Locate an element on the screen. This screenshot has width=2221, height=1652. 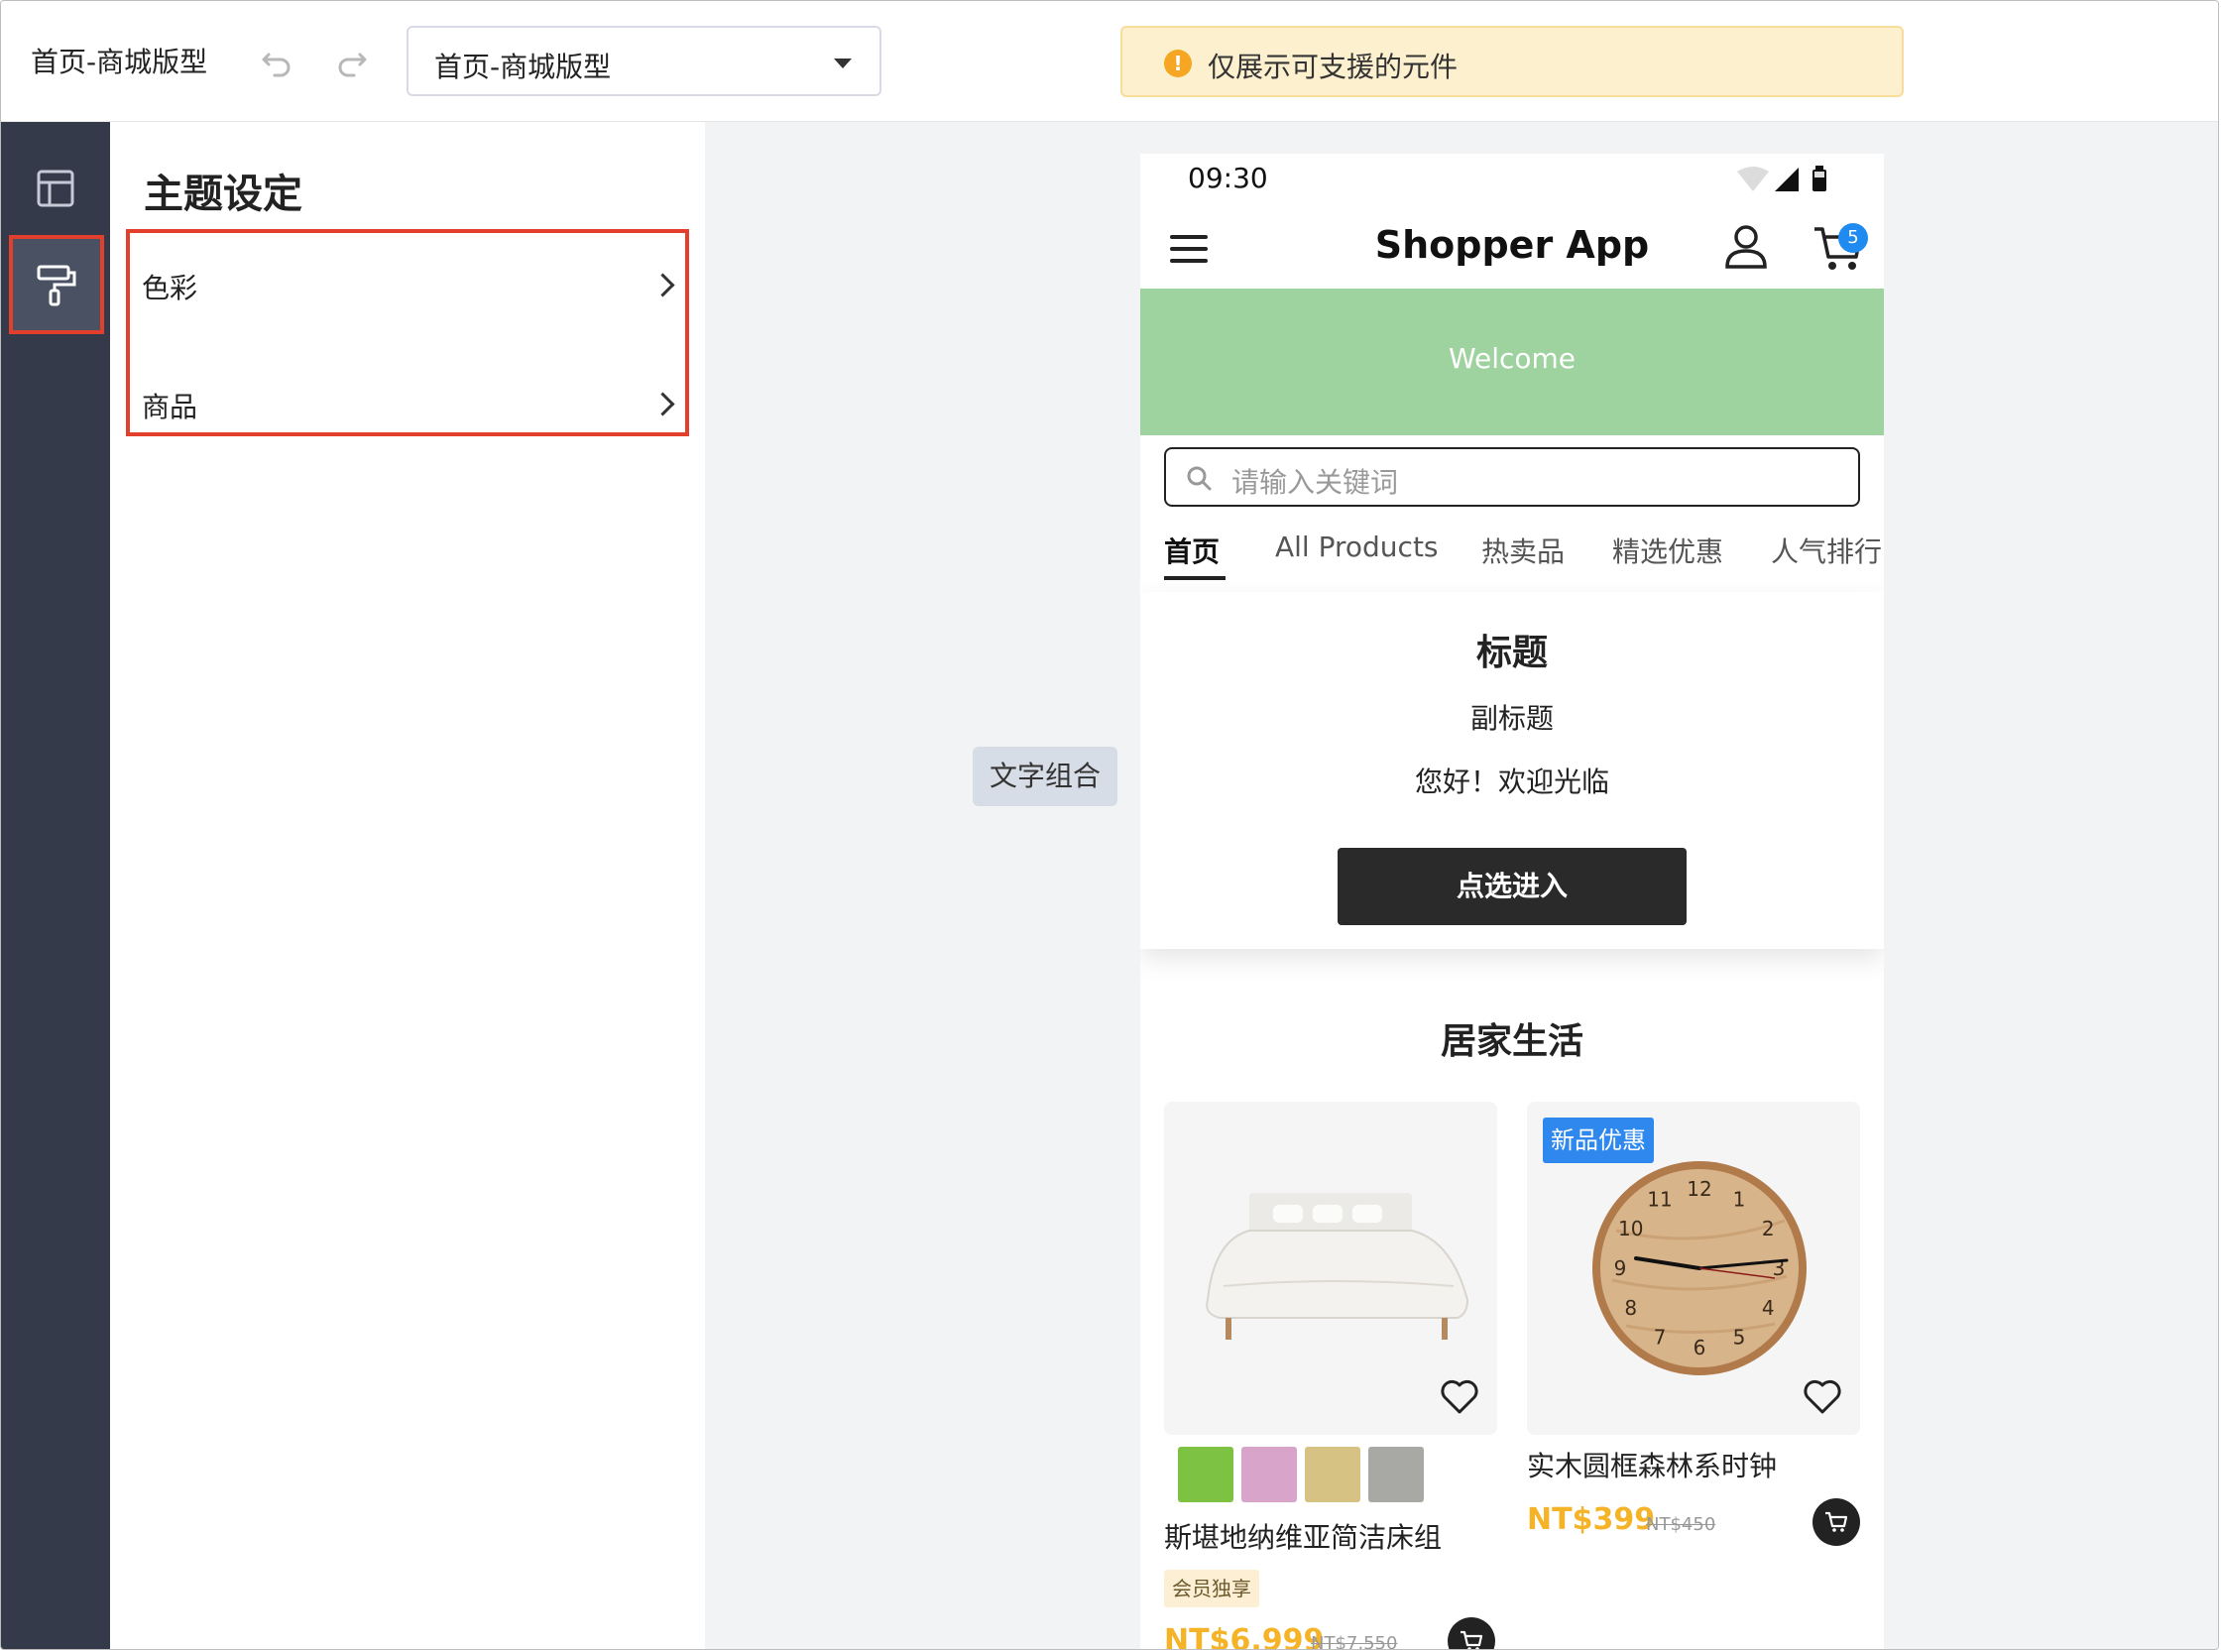
enter-button: 点选进入 is located at coordinates (1512, 887).